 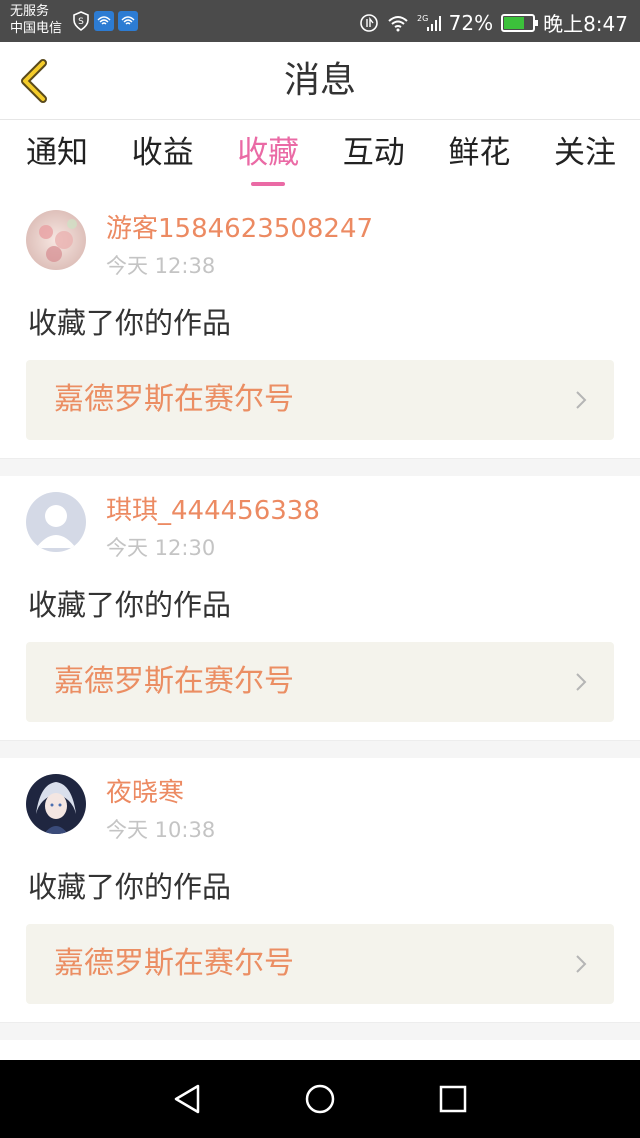 What do you see at coordinates (514, 22) in the screenshot?
I see `battery-level-fill` at bounding box center [514, 22].